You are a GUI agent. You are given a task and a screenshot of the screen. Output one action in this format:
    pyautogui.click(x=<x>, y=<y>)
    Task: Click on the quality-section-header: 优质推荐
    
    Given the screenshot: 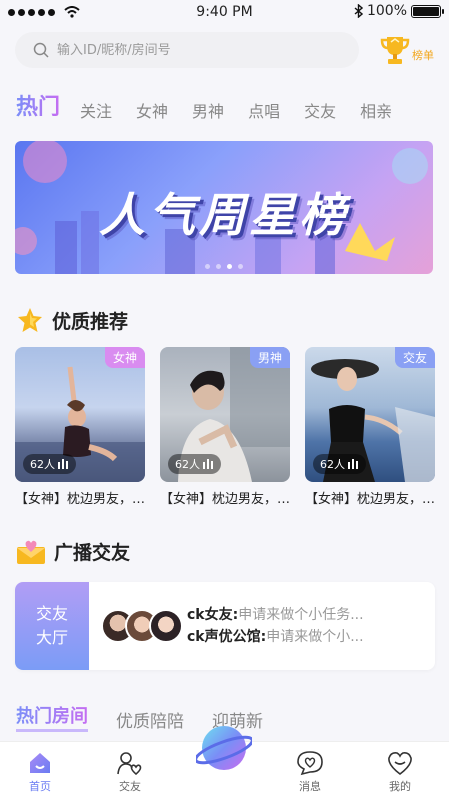 What is the action you would take?
    pyautogui.click(x=72, y=320)
    